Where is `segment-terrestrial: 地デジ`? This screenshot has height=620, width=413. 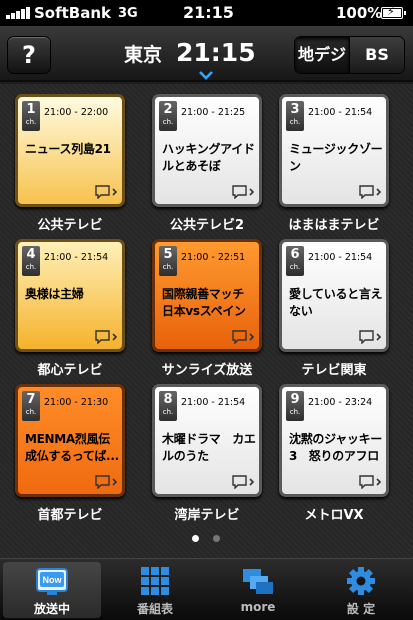 segment-terrestrial: 地デジ is located at coordinates (322, 55).